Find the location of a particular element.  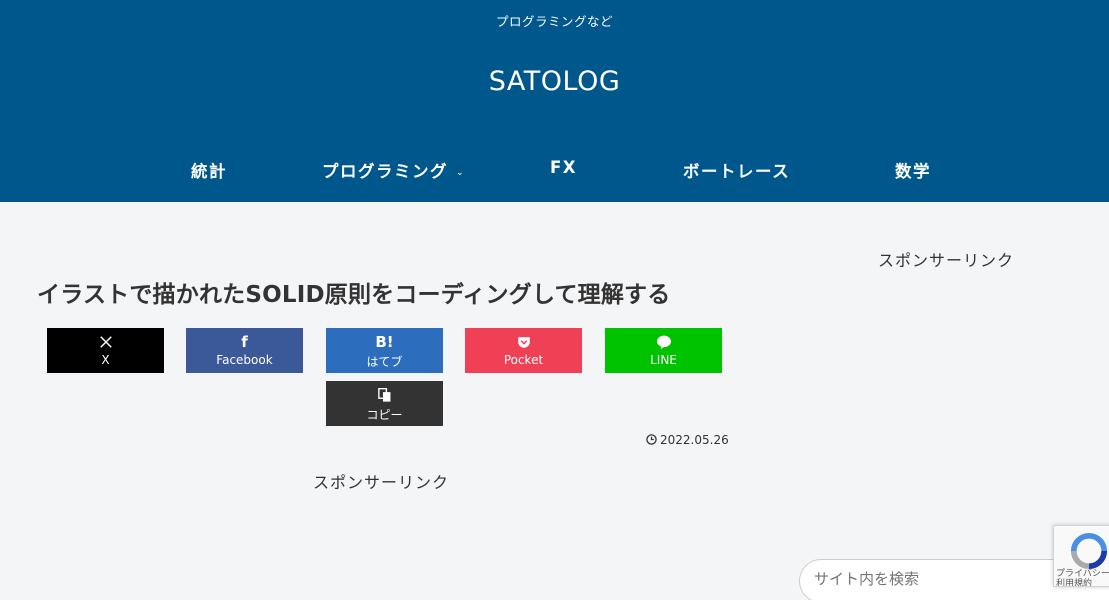

recaptcha-links: プライバシー 利用規約 is located at coordinates (1082, 577).